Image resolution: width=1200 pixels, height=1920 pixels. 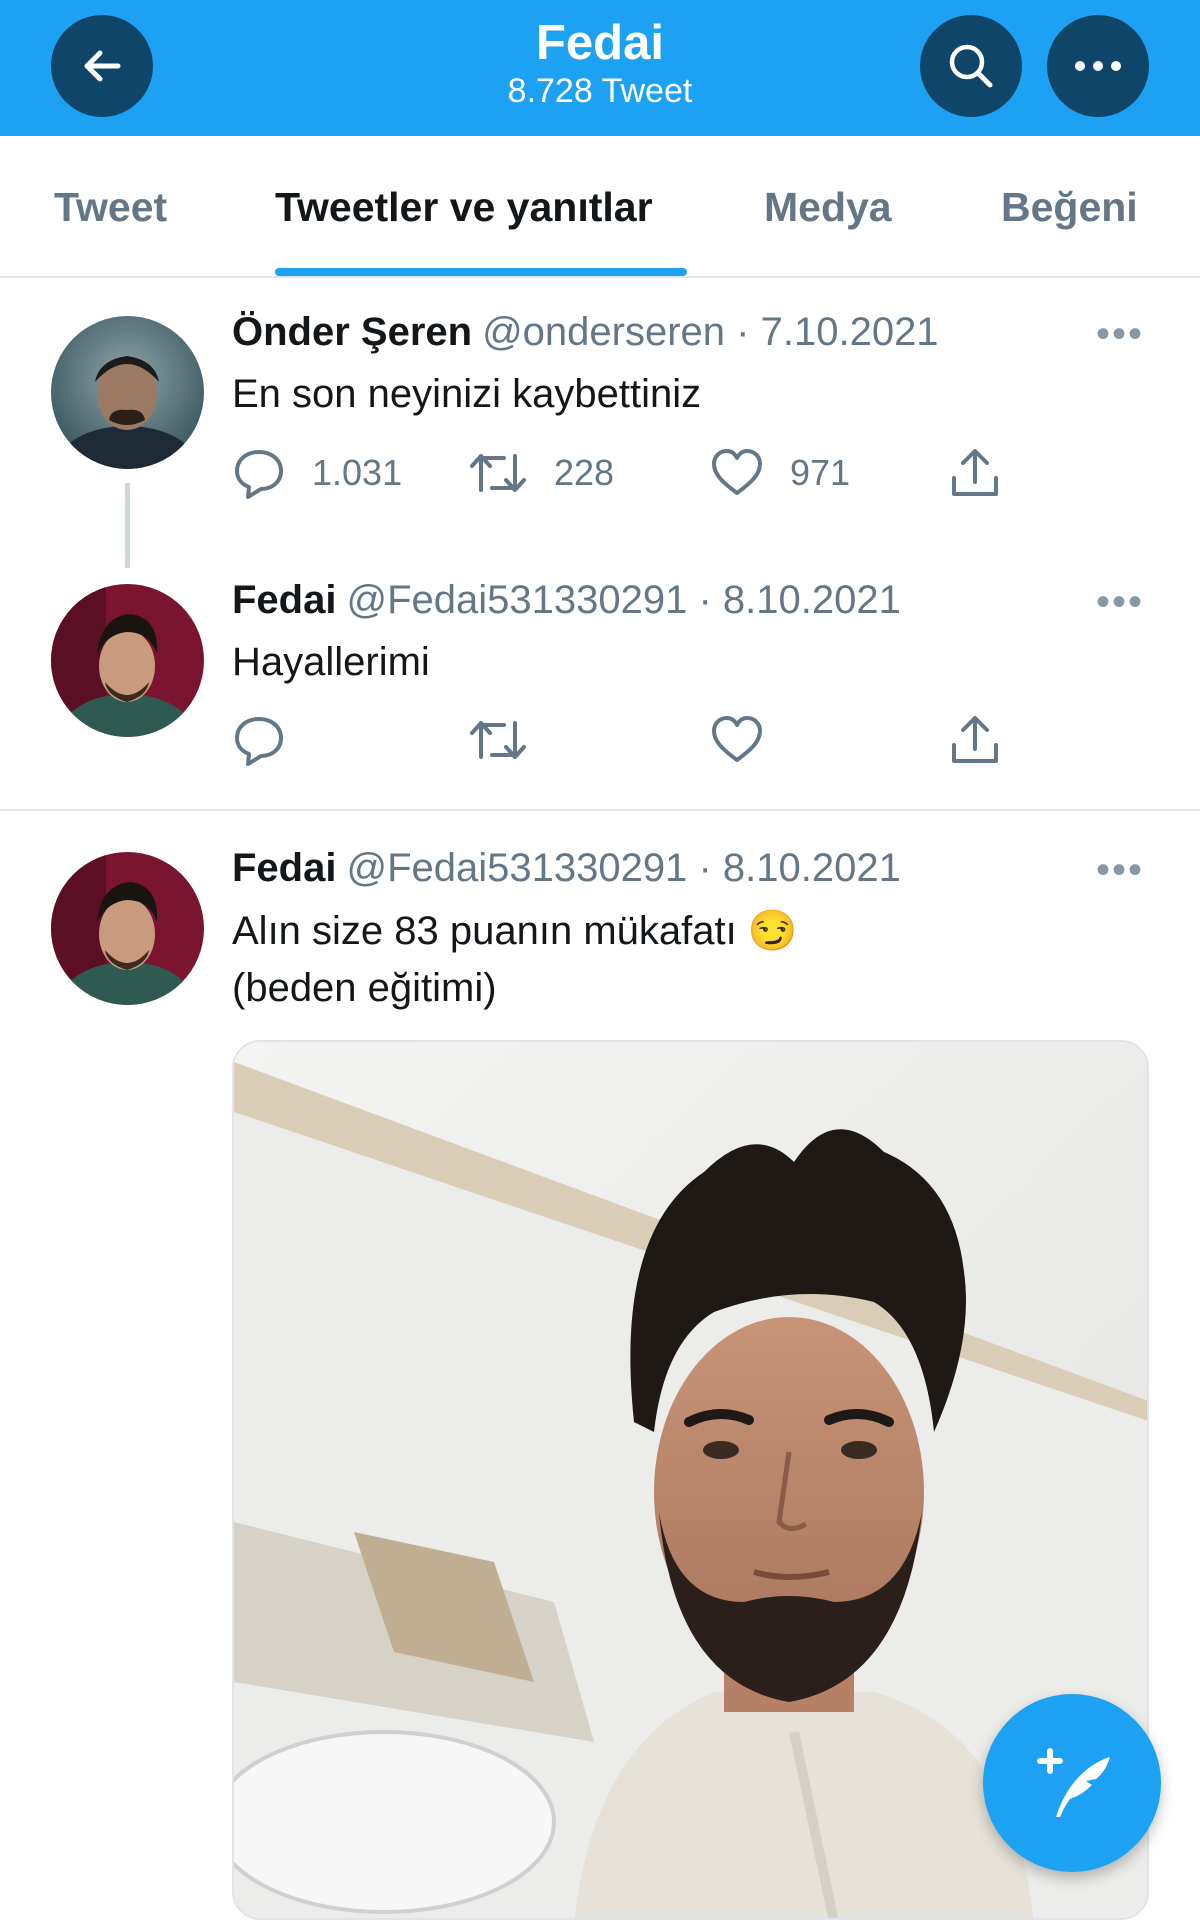 What do you see at coordinates (467, 394) in the screenshot?
I see `tweet-text: En son neyinizi kaybettiniz` at bounding box center [467, 394].